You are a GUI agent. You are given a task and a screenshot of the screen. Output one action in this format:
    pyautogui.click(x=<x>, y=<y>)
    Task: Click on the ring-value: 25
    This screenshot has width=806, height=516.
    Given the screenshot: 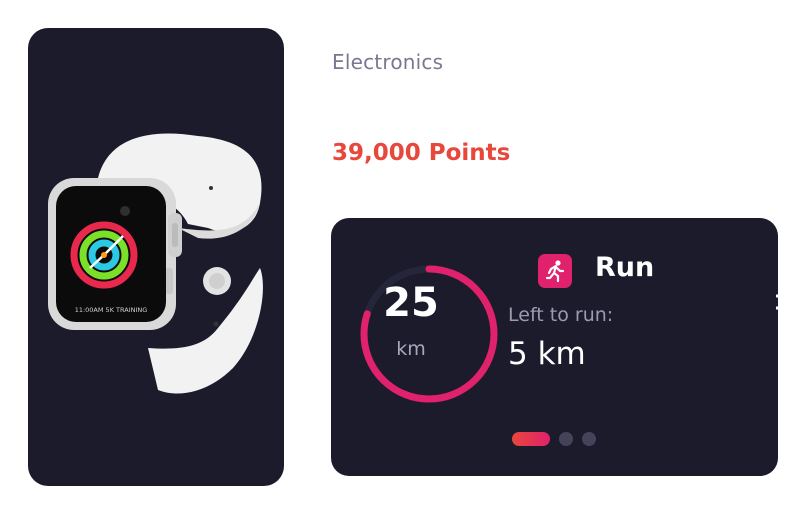 What is the action you would take?
    pyautogui.click(x=411, y=303)
    